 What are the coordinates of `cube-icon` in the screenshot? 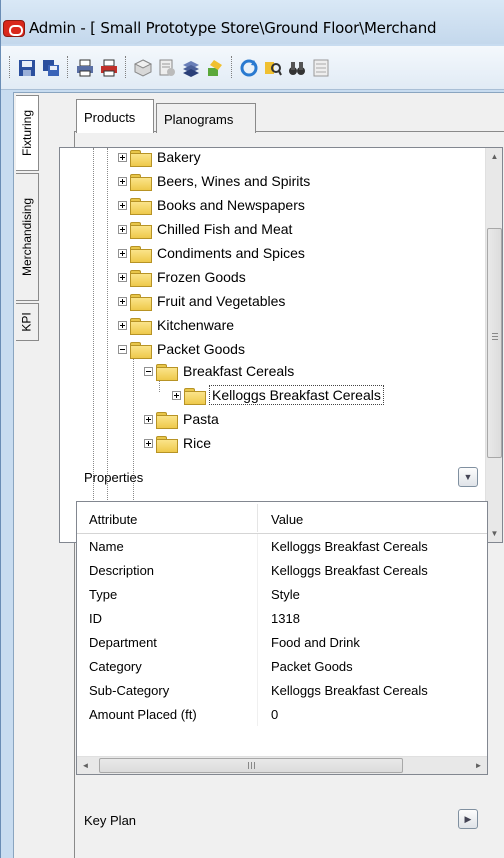 It's located at (143, 68).